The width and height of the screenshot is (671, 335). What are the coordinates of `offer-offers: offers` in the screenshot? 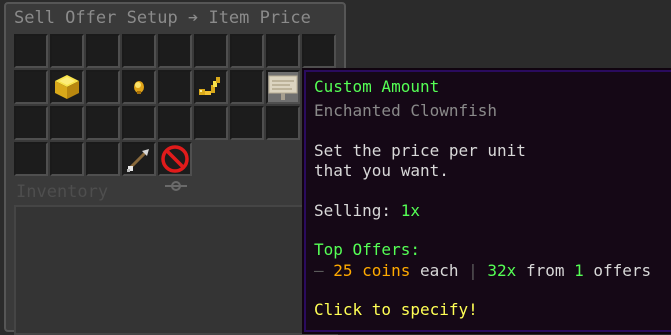 It's located at (617, 270).